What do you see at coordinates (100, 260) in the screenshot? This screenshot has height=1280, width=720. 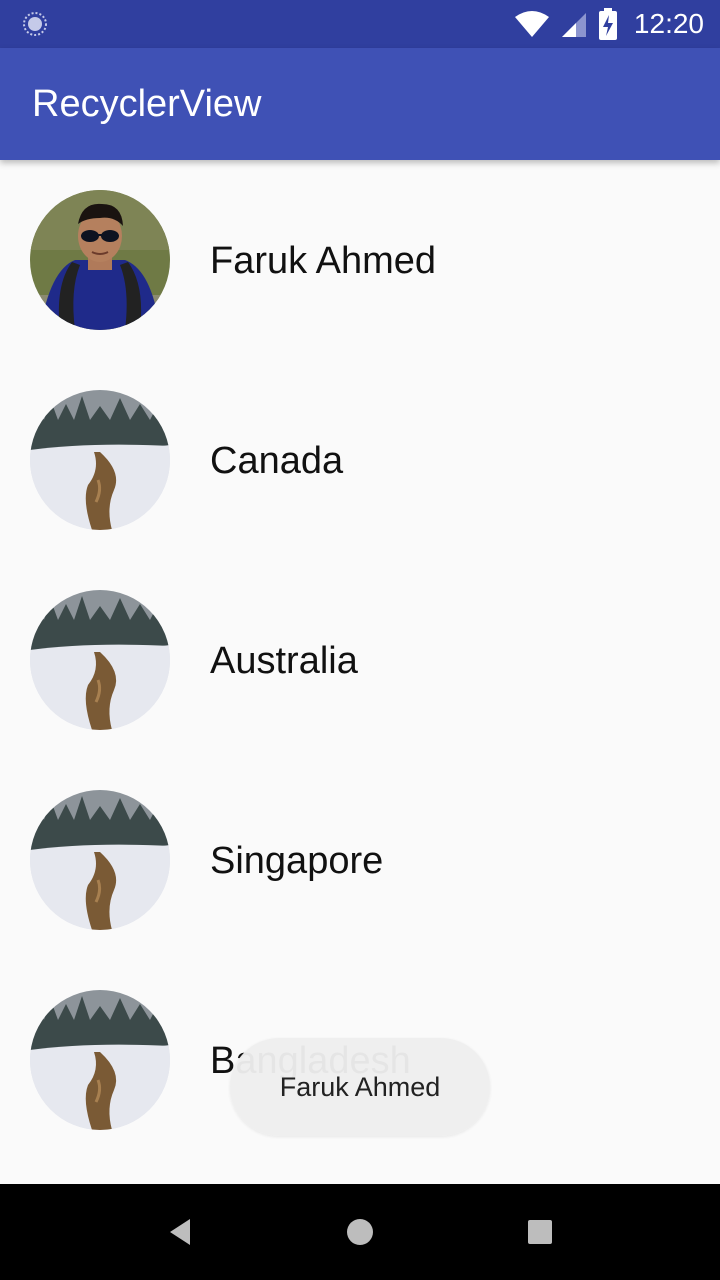 I see `person-photo-avatar` at bounding box center [100, 260].